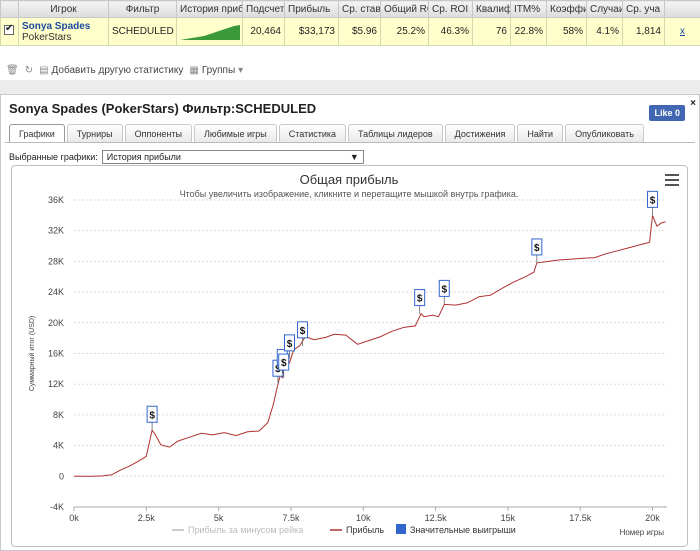 This screenshot has height=551, width=700. I want to click on profit-sparkline, so click(210, 32).